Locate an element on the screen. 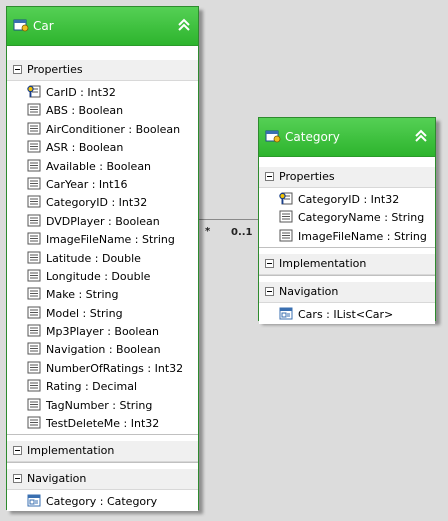  property-label: Available : Boolean is located at coordinates (99, 166).